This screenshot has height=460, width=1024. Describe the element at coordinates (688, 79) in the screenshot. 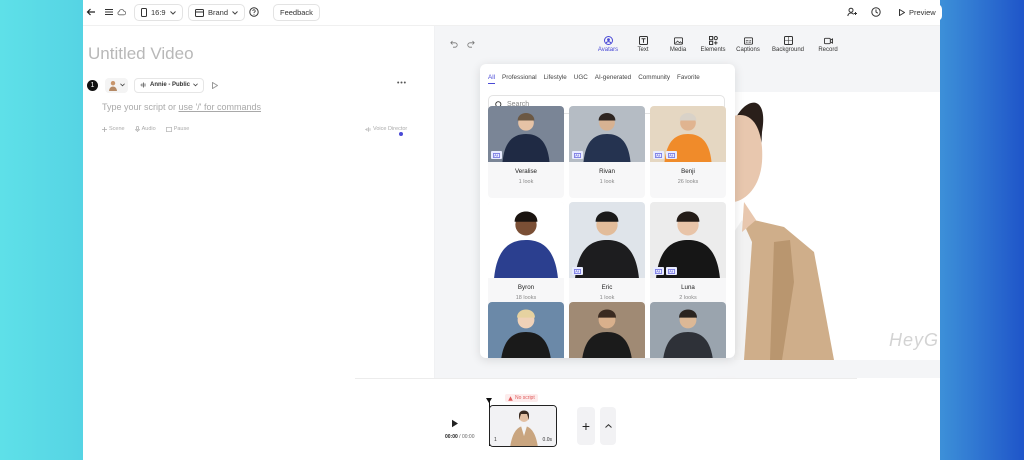

I see `tab-favorite: Favorite` at that location.